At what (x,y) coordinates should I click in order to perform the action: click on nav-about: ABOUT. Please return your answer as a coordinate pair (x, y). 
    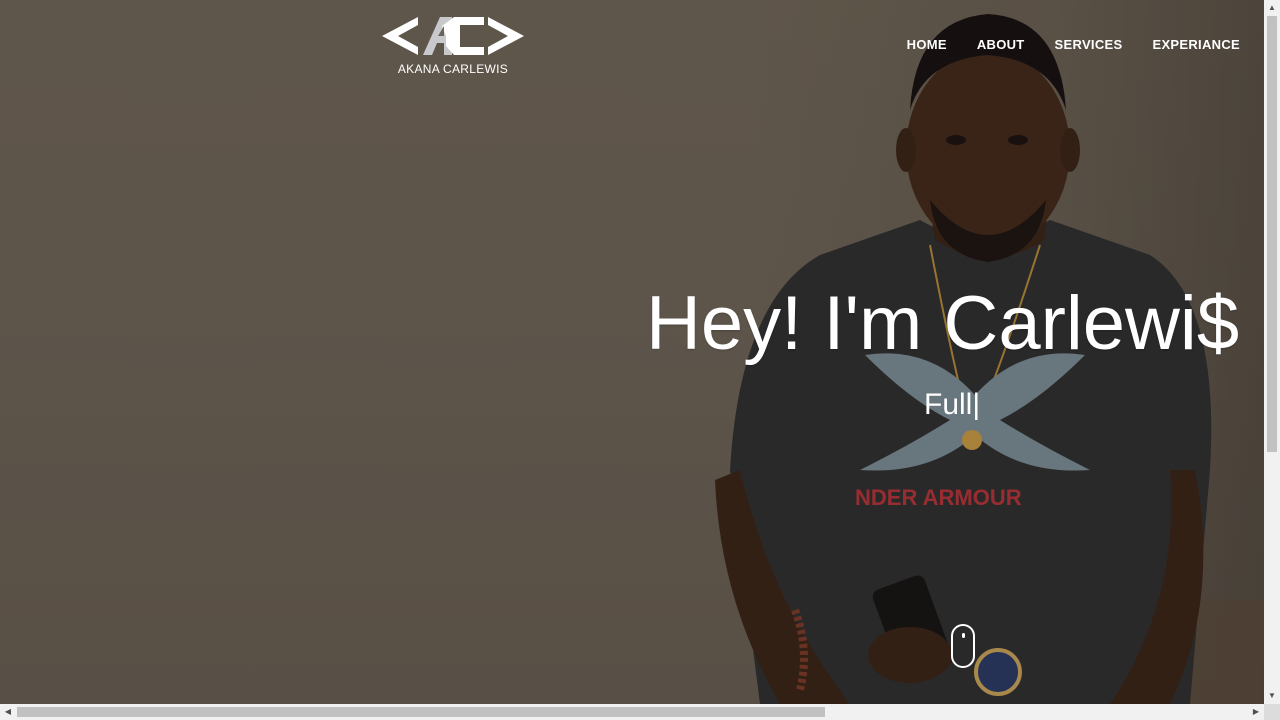
    Looking at the image, I should click on (1001, 44).